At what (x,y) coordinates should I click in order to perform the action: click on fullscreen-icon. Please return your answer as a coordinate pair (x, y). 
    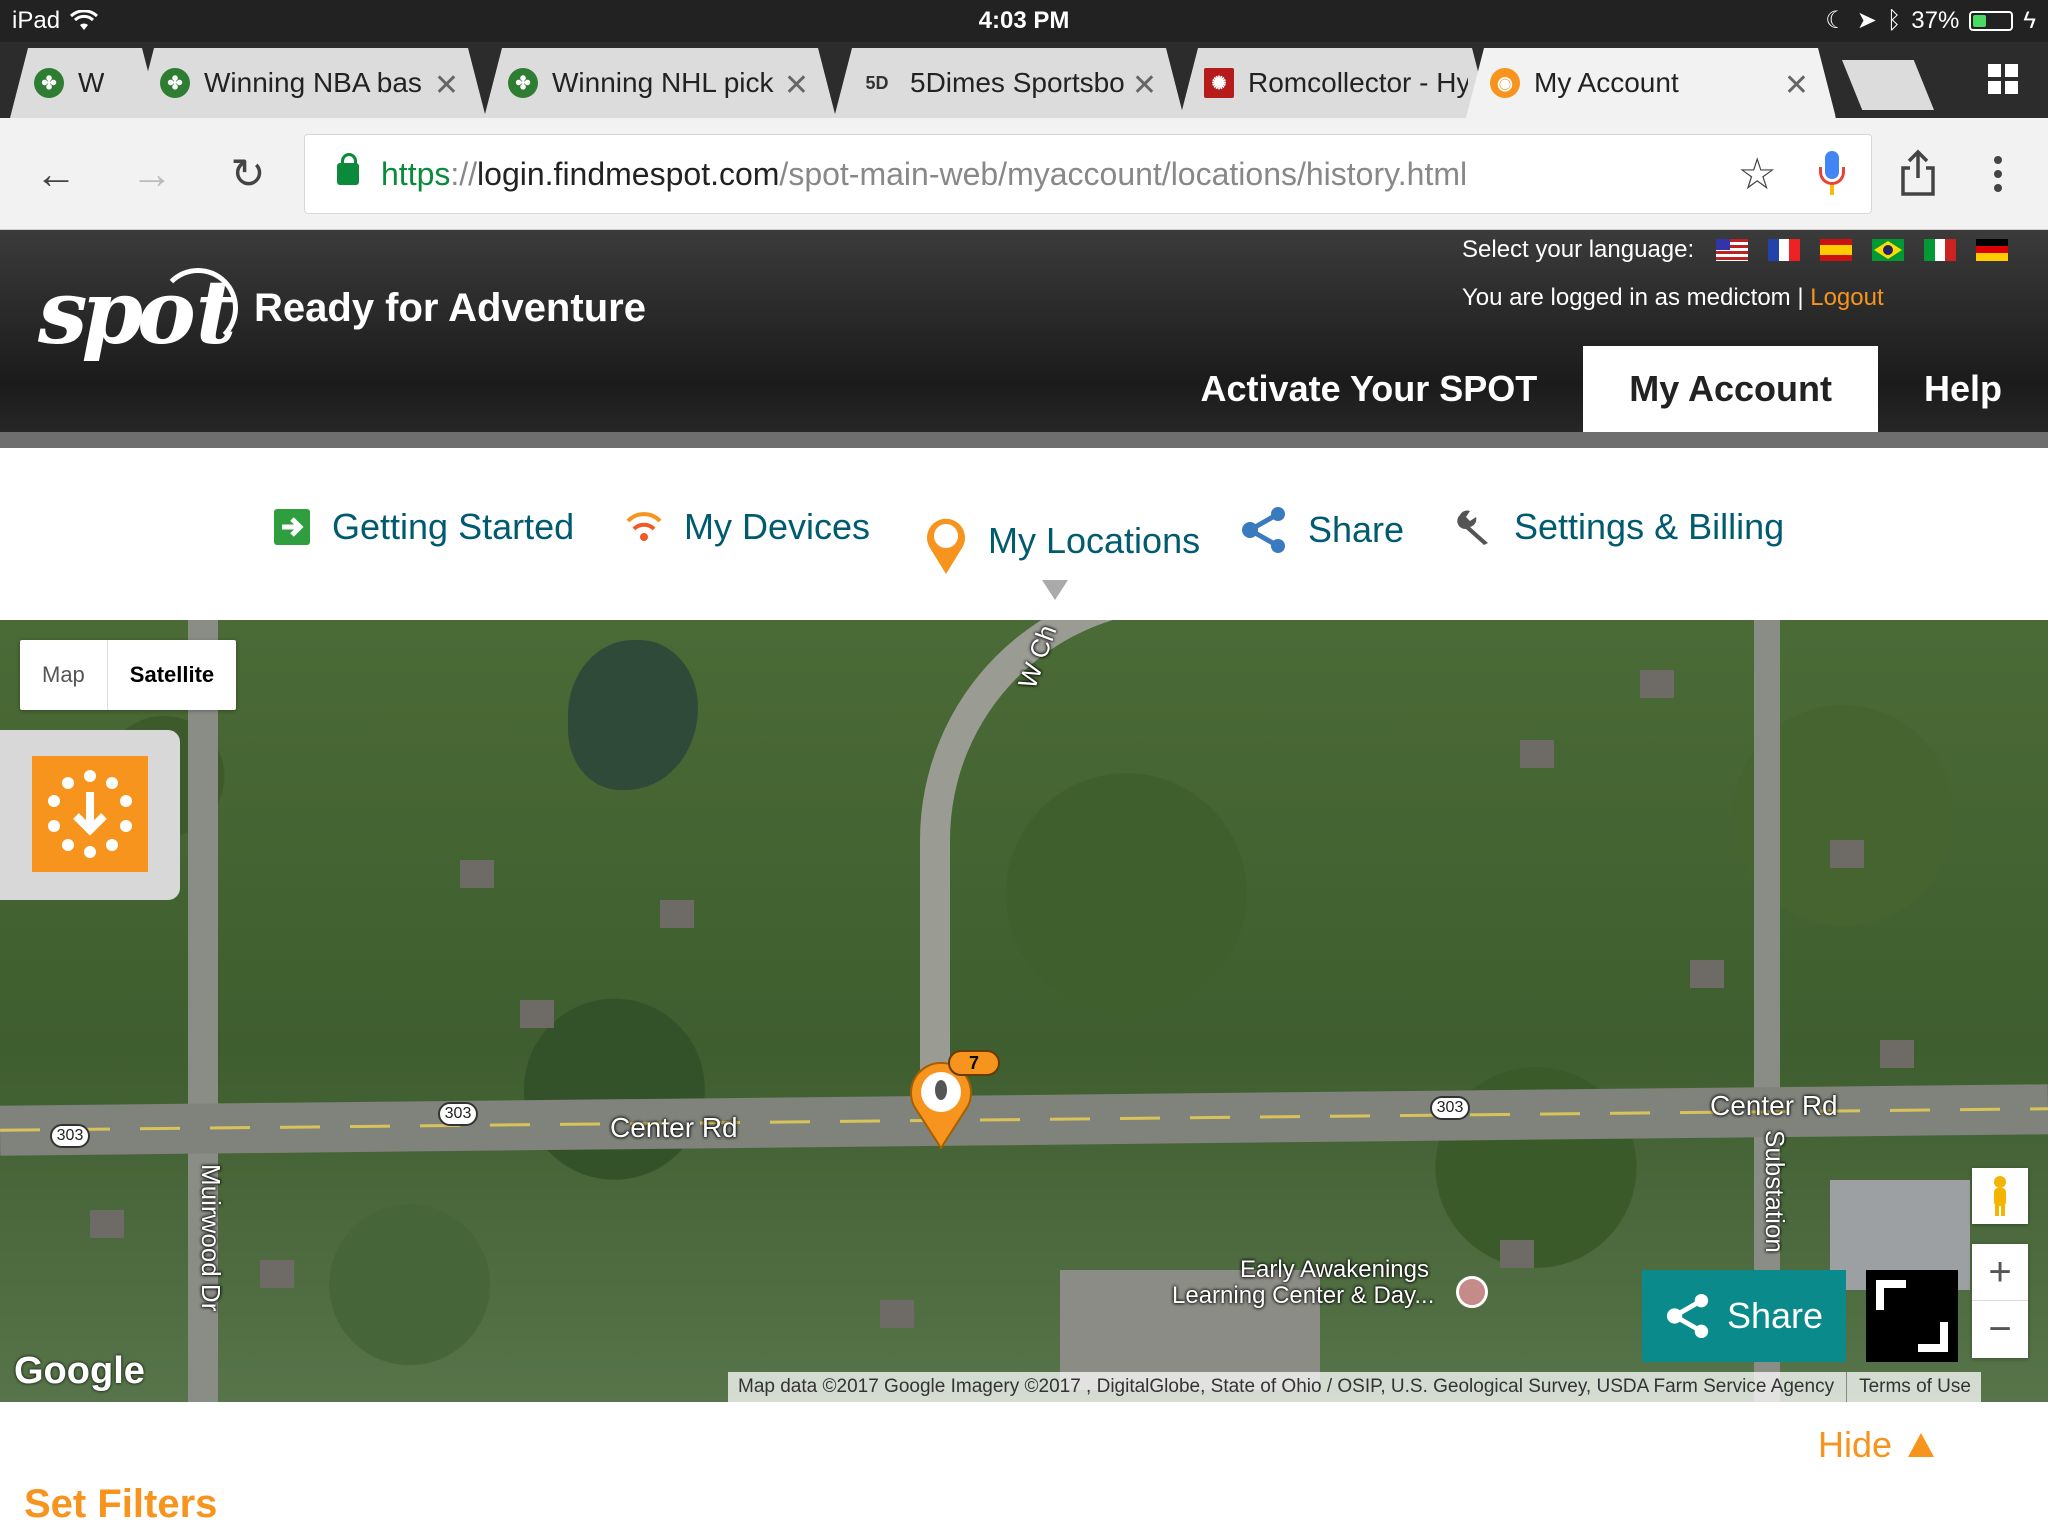
    Looking at the image, I should click on (1912, 1316).